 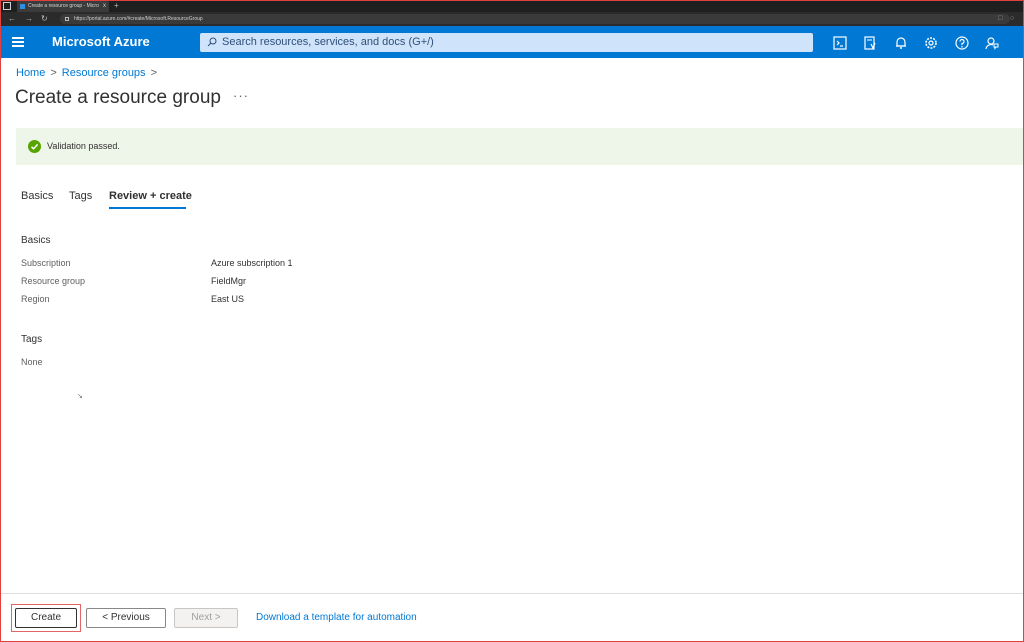 What do you see at coordinates (44, 19) in the screenshot?
I see `reload-icon: ↻` at bounding box center [44, 19].